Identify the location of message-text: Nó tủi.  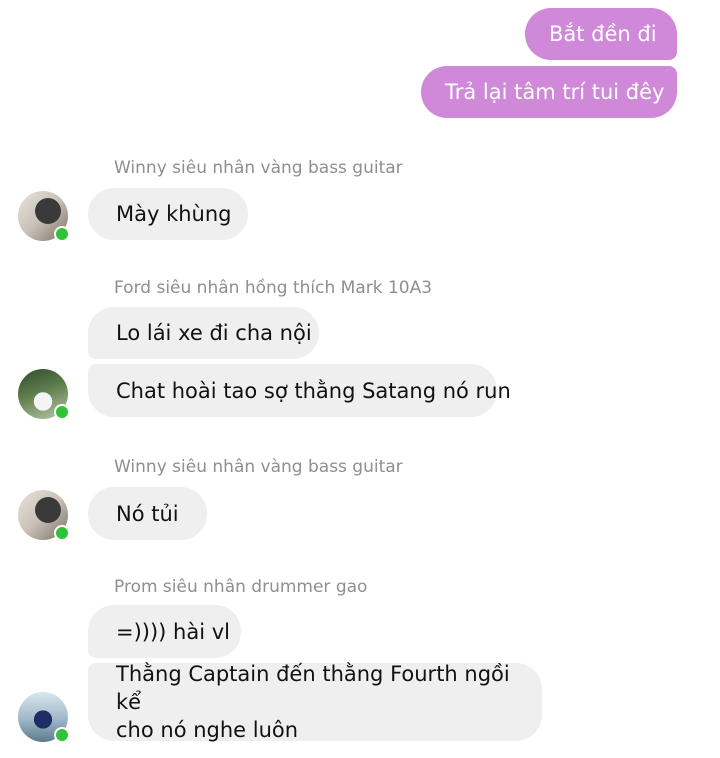
(147, 513).